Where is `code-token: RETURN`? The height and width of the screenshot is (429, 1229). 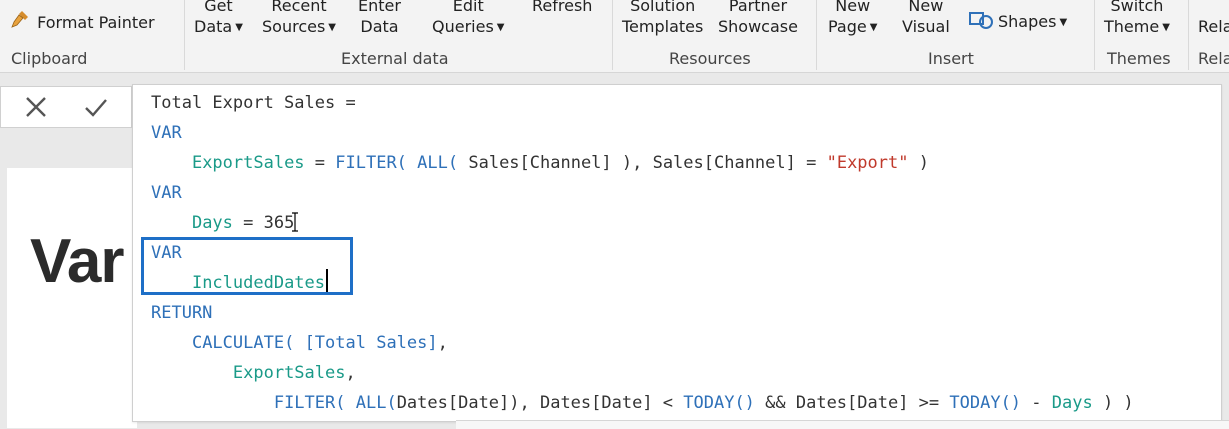
code-token: RETURN is located at coordinates (182, 313).